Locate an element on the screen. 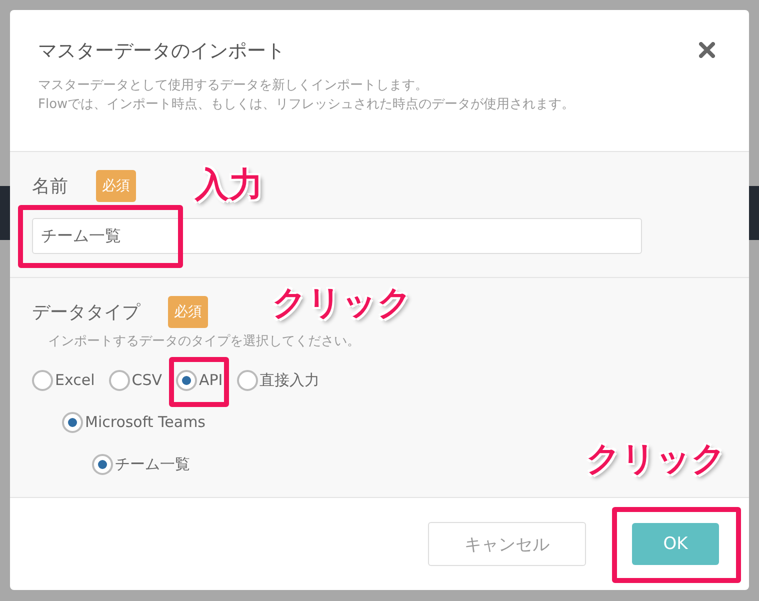 The width and height of the screenshot is (759, 601). radio-option: 直接入力 is located at coordinates (278, 380).